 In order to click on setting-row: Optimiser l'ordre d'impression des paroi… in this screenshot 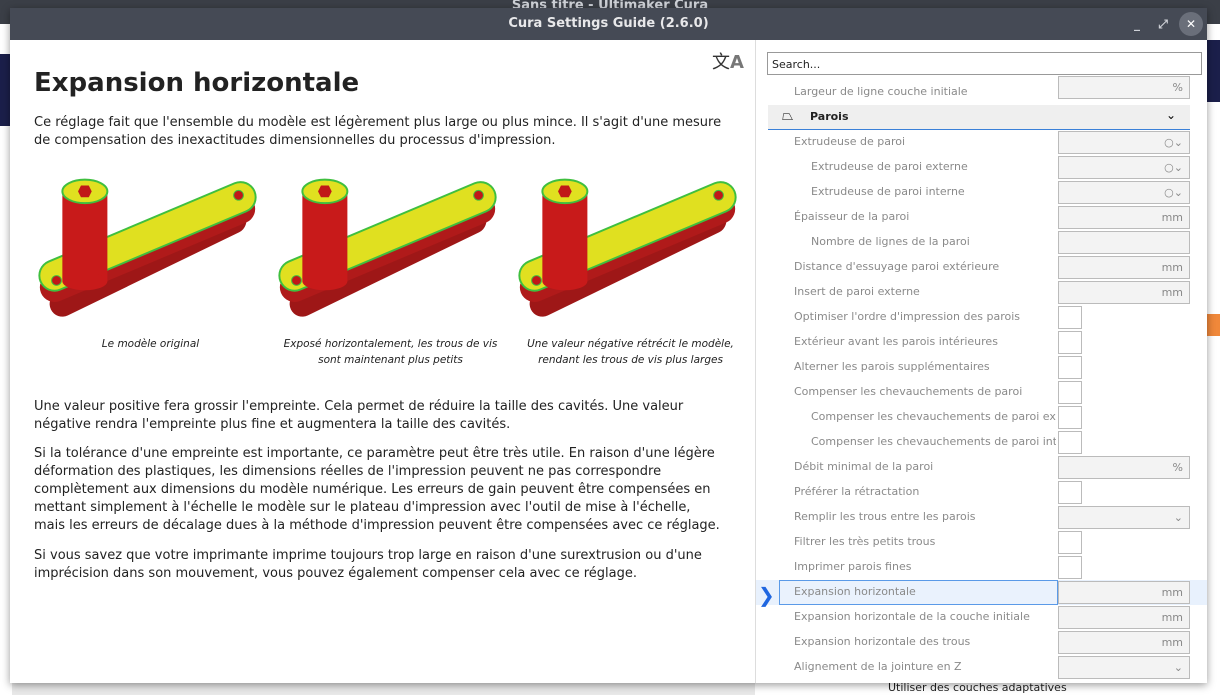, I will do `click(981, 317)`.